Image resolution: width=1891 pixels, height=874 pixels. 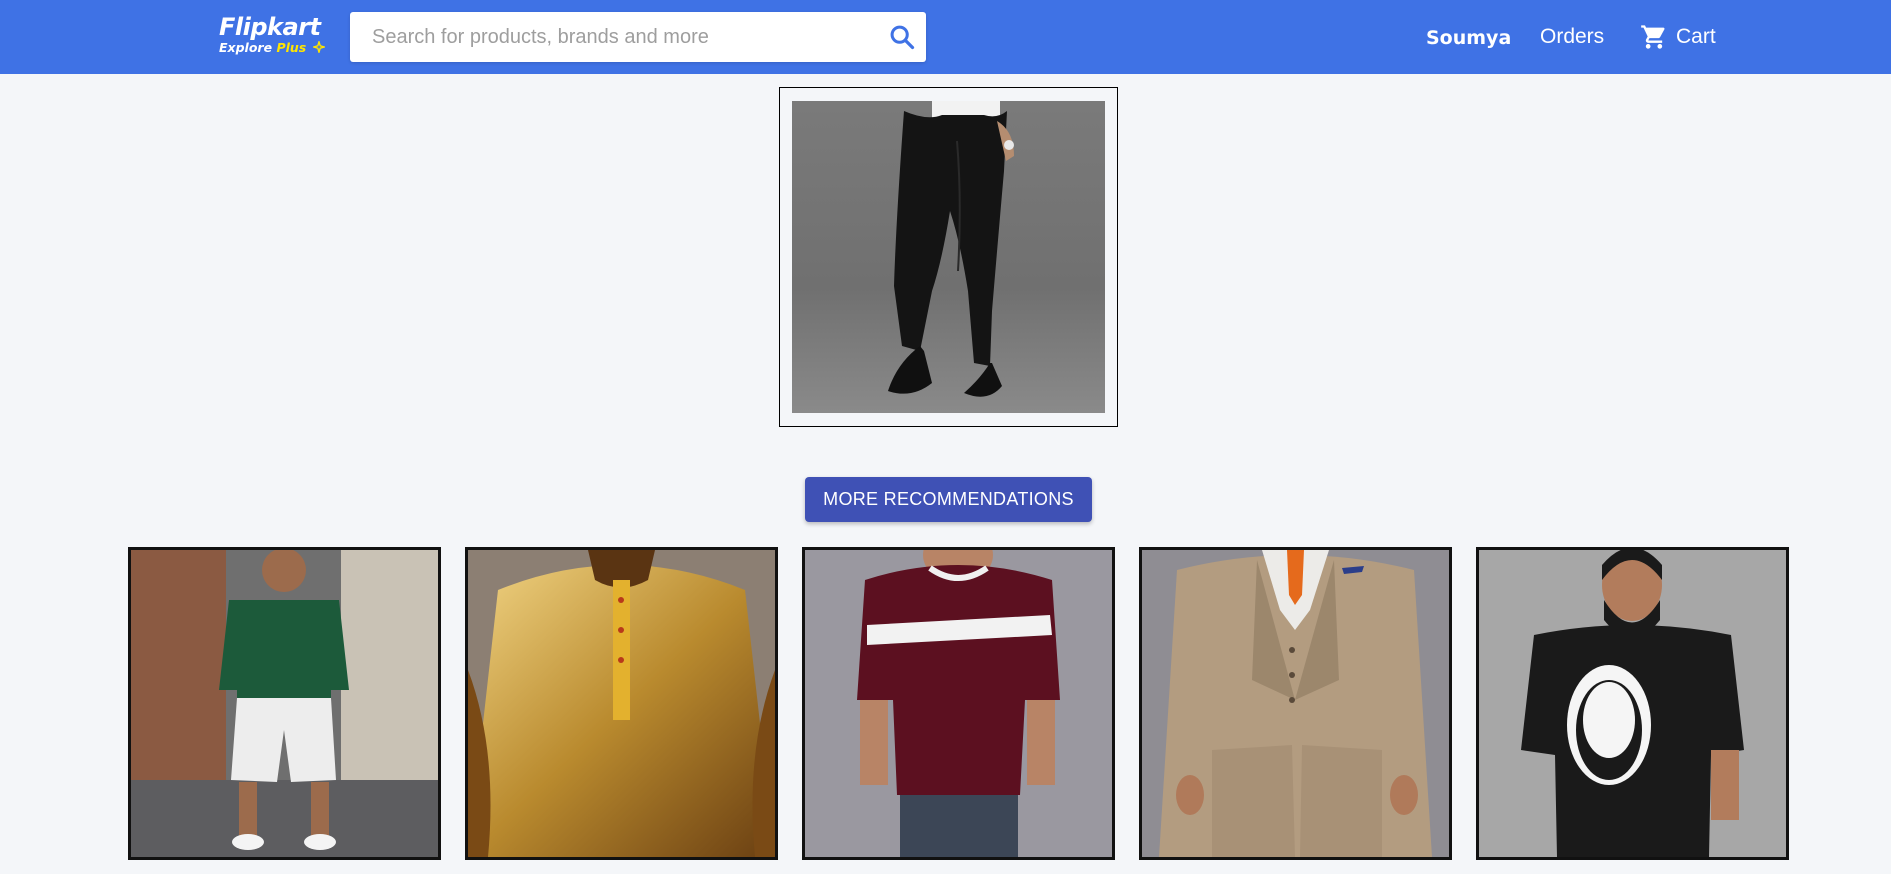 I want to click on orders-link: Orders, so click(x=1572, y=37).